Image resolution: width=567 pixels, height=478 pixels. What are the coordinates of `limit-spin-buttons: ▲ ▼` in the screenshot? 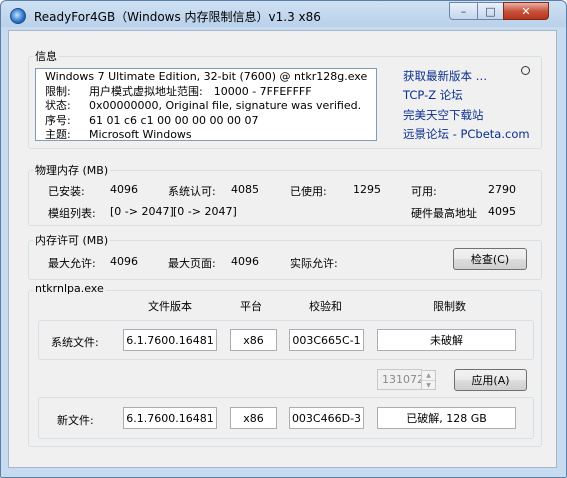 It's located at (428, 380).